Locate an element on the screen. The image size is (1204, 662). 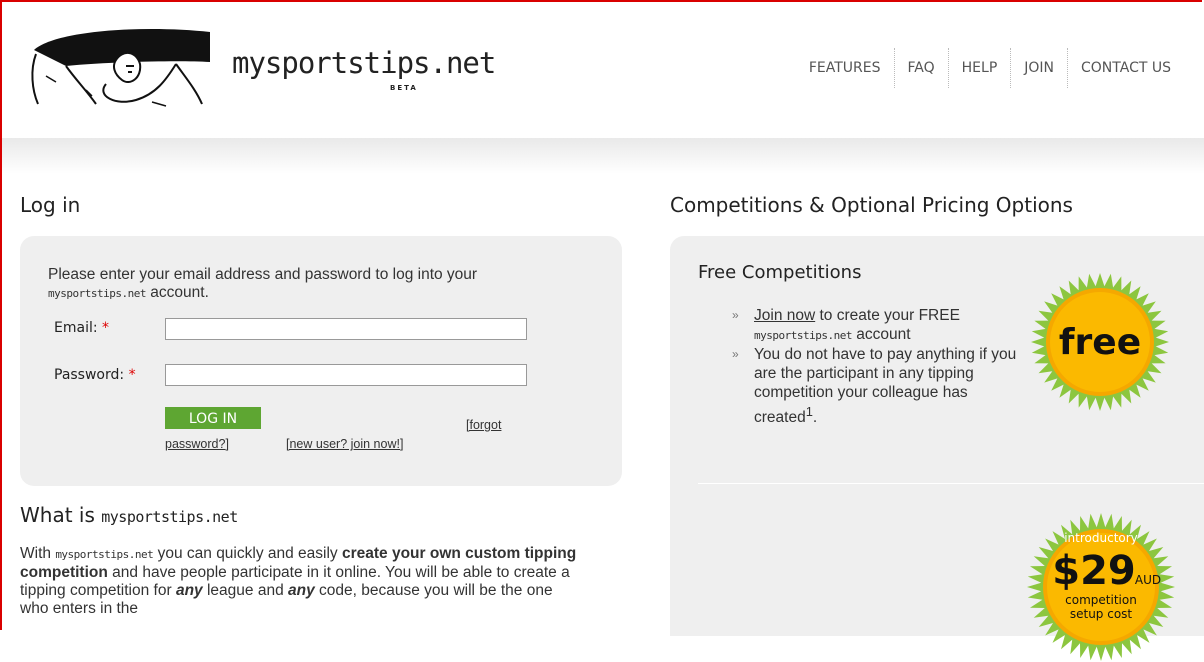
section-divider is located at coordinates (951, 483).